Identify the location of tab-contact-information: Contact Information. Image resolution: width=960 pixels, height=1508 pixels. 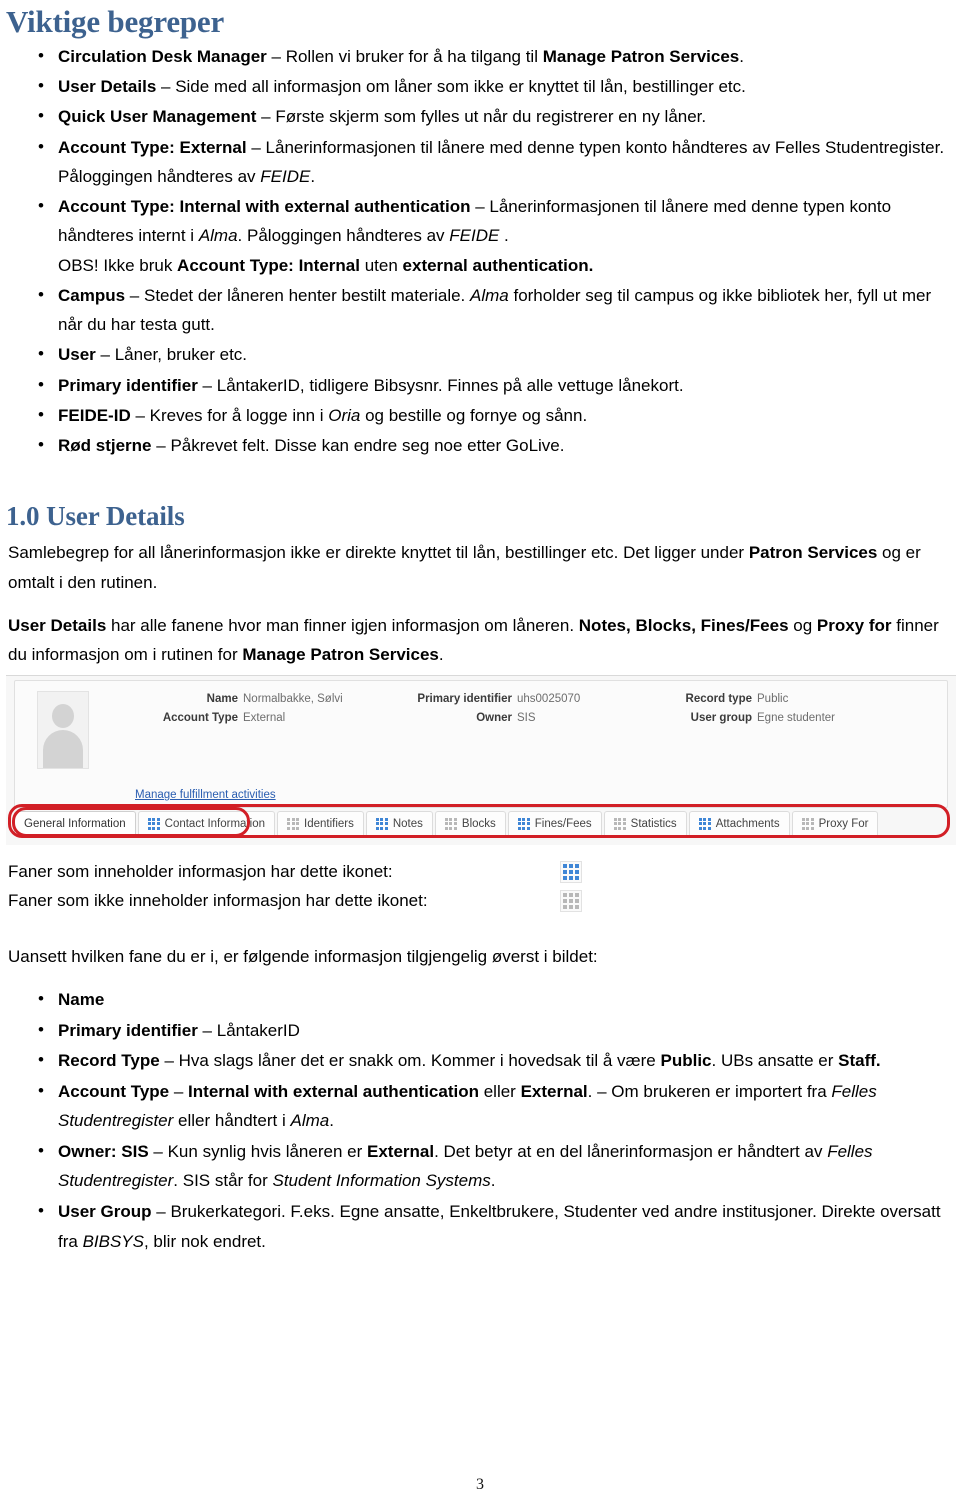
(206, 823).